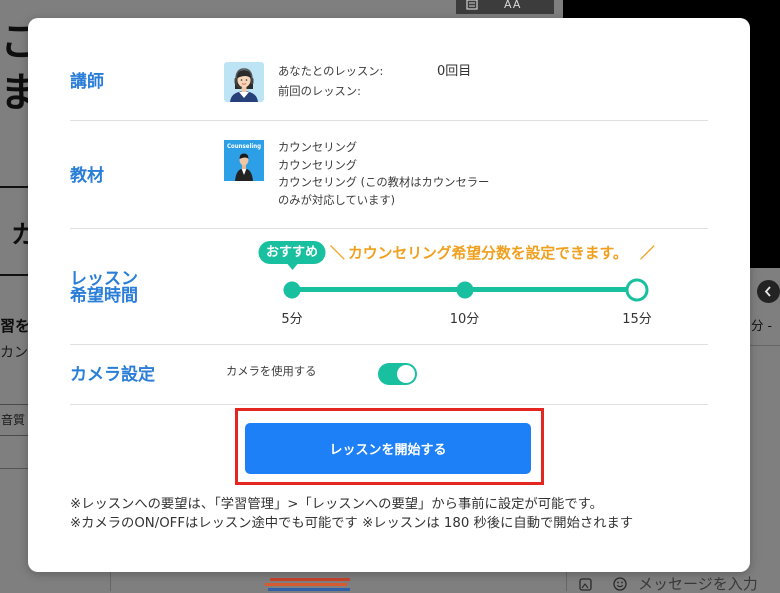 This screenshot has width=780, height=593. I want to click on duration-slider-thumb, so click(637, 289).